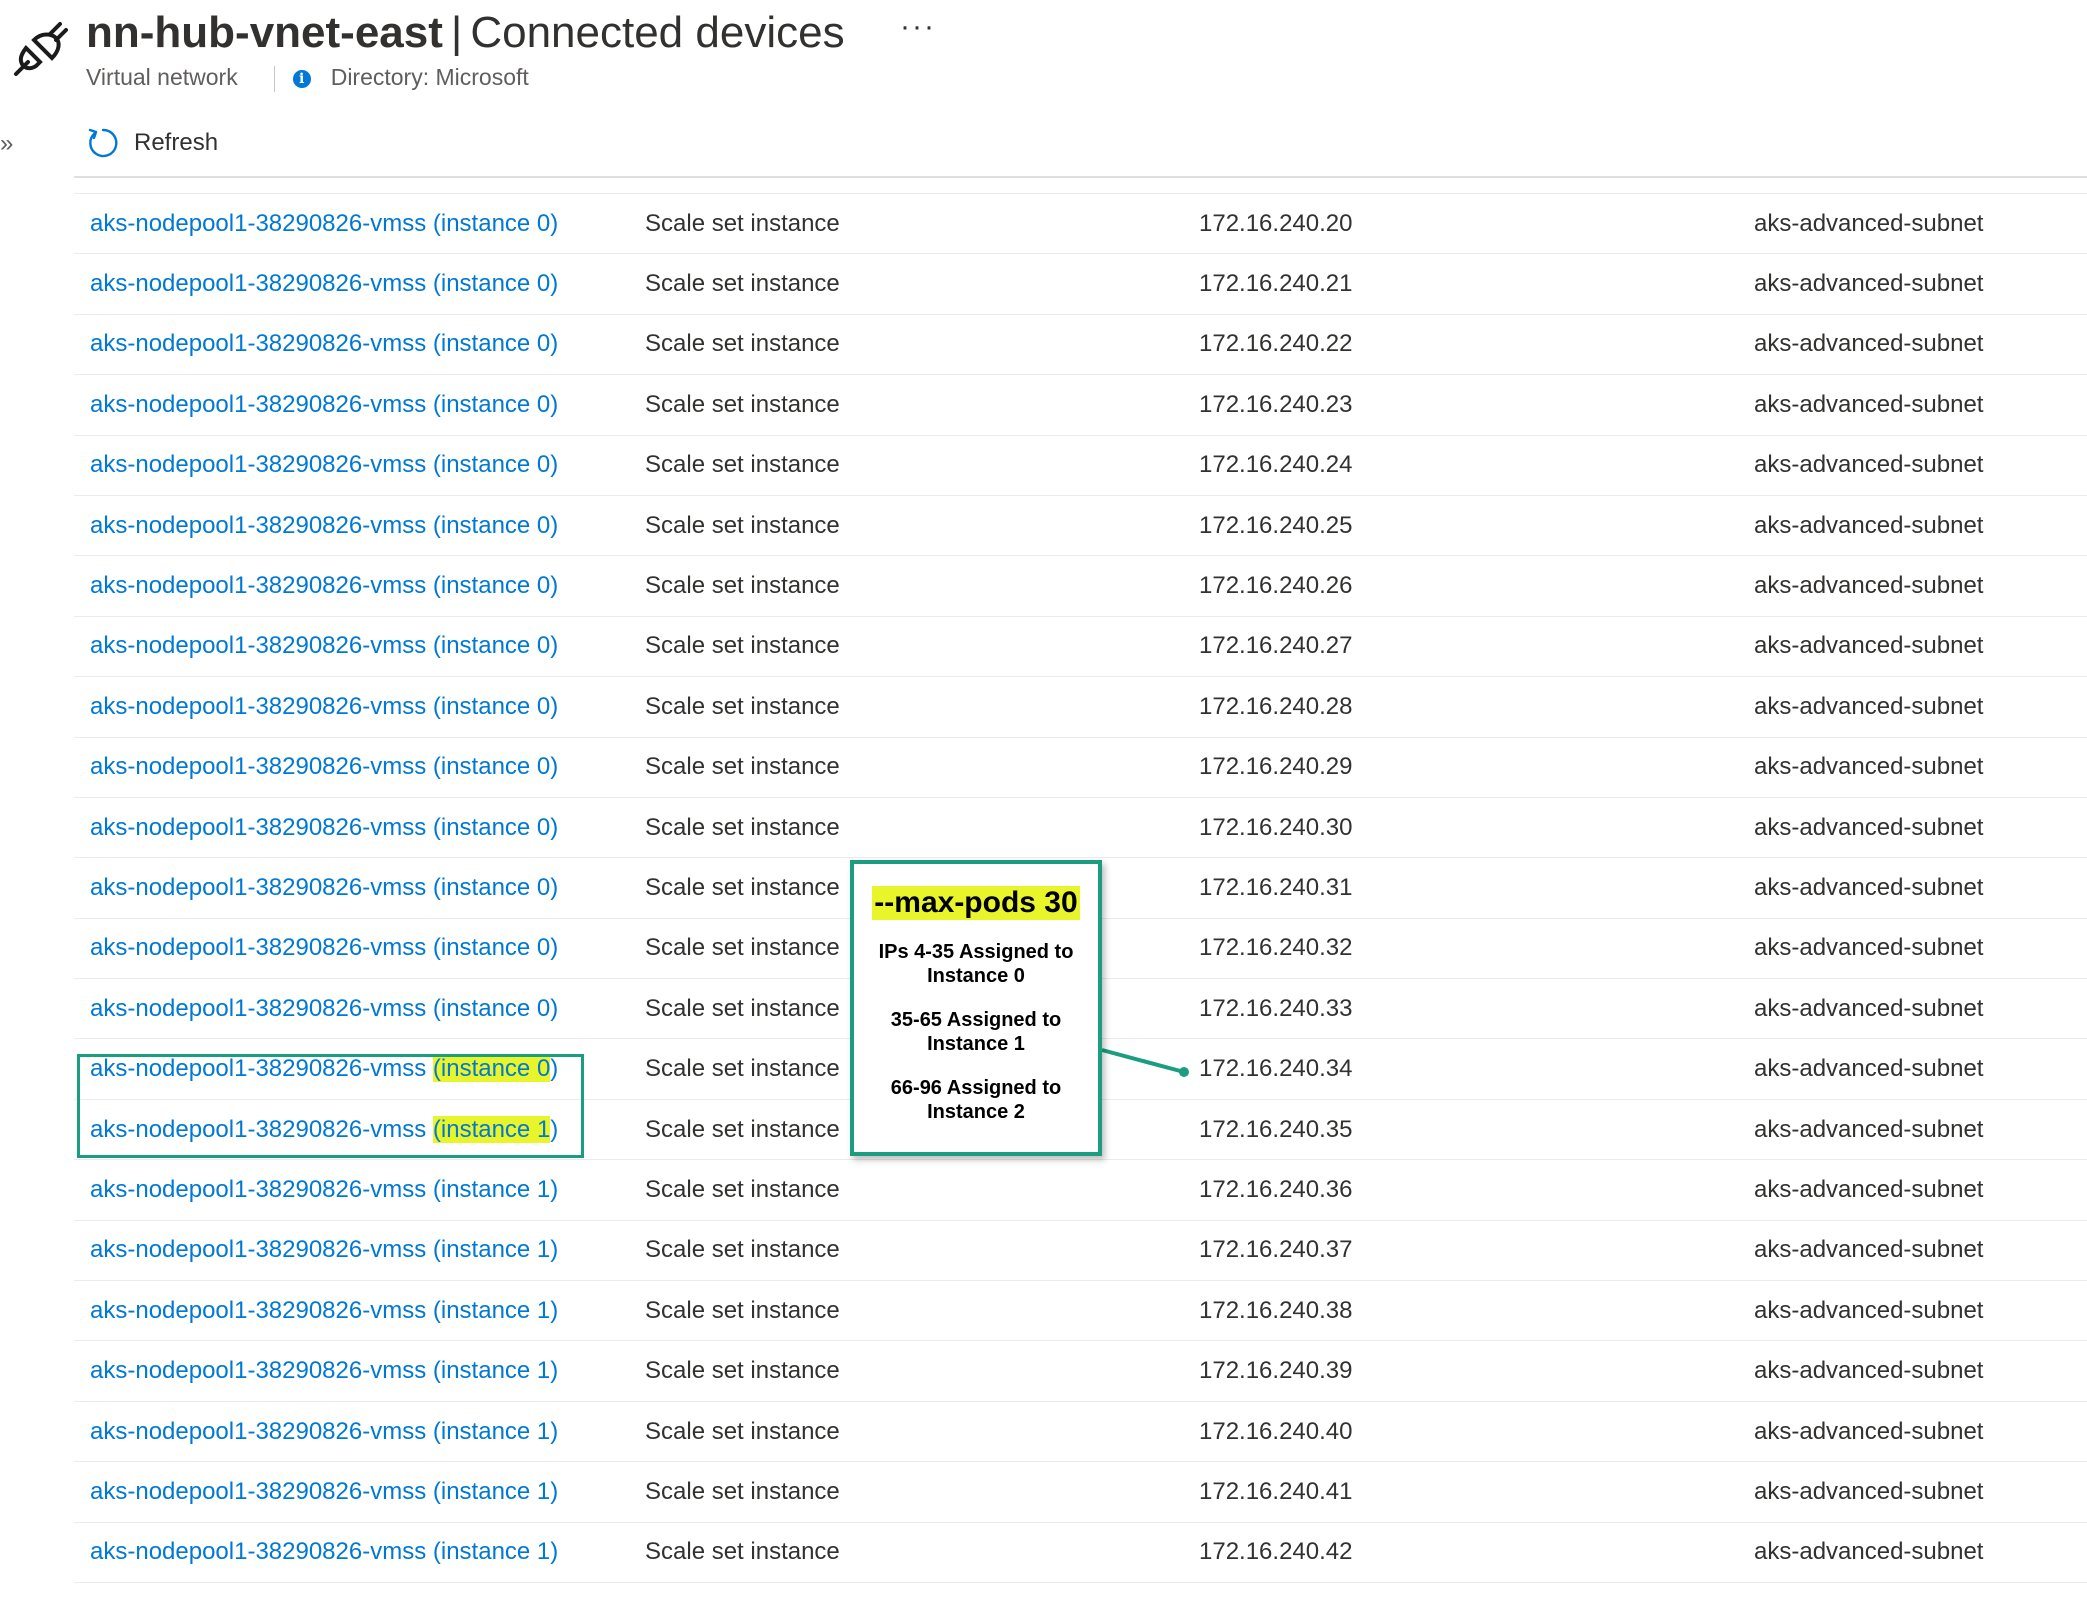 This screenshot has height=1601, width=2087. Describe the element at coordinates (330, 1106) in the screenshot. I see `highlight-box` at that location.